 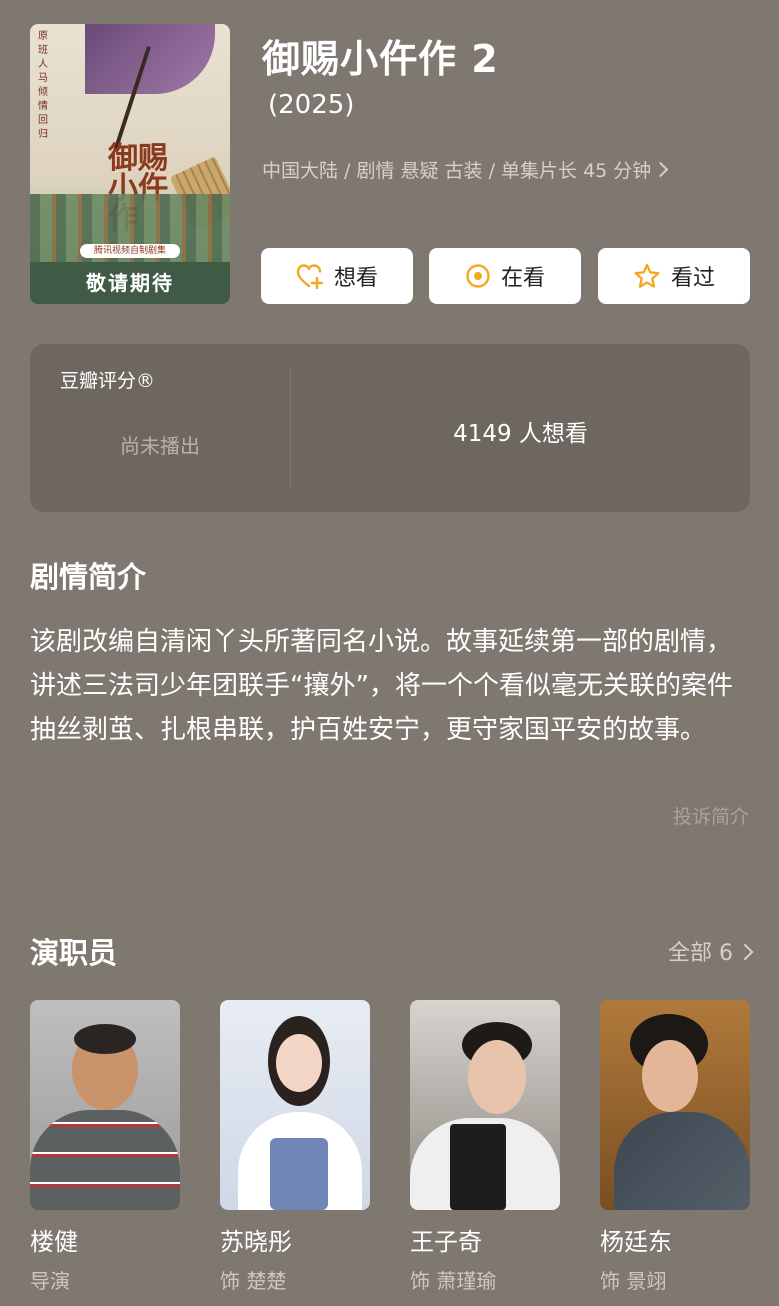 What do you see at coordinates (380, 59) in the screenshot?
I see `show-title: 御赐小仵作 2` at bounding box center [380, 59].